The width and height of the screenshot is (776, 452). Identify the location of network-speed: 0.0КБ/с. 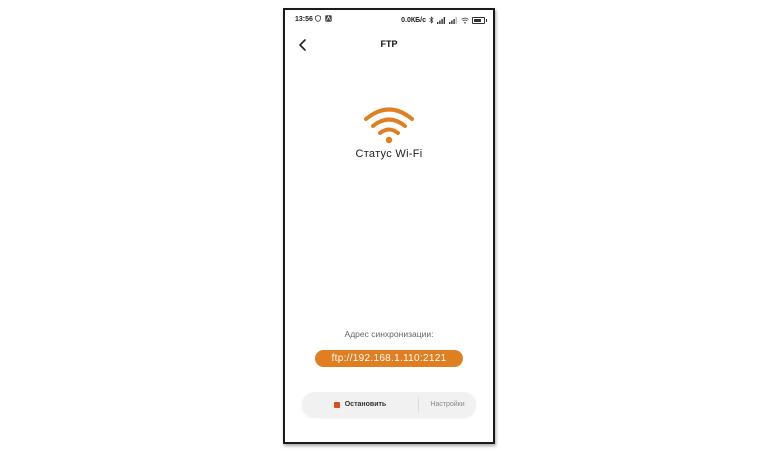
(413, 20).